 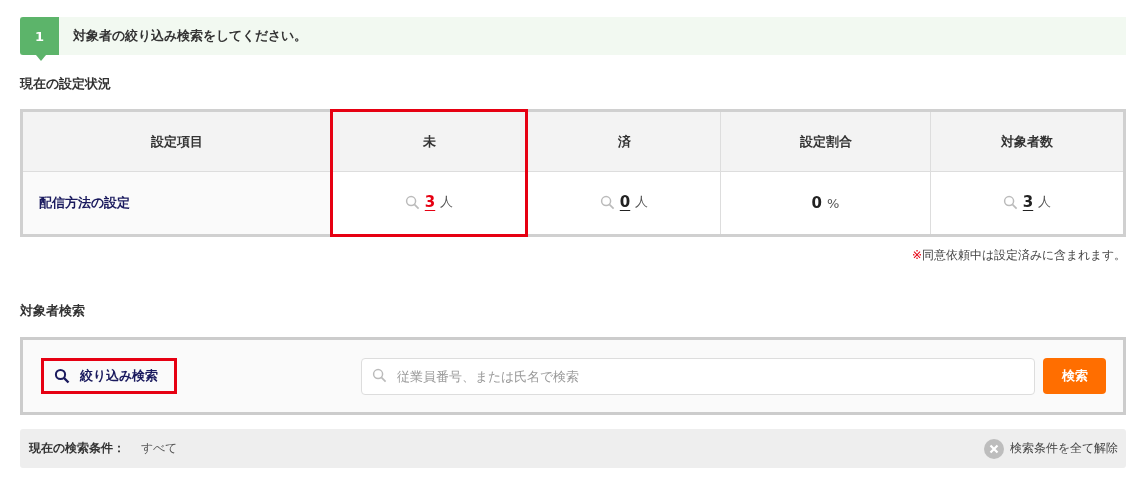 What do you see at coordinates (994, 448) in the screenshot?
I see `close-icon` at bounding box center [994, 448].